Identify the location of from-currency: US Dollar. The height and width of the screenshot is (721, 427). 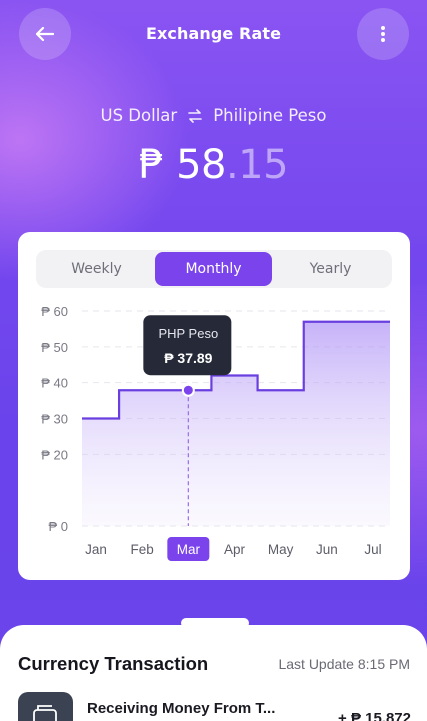
(139, 115).